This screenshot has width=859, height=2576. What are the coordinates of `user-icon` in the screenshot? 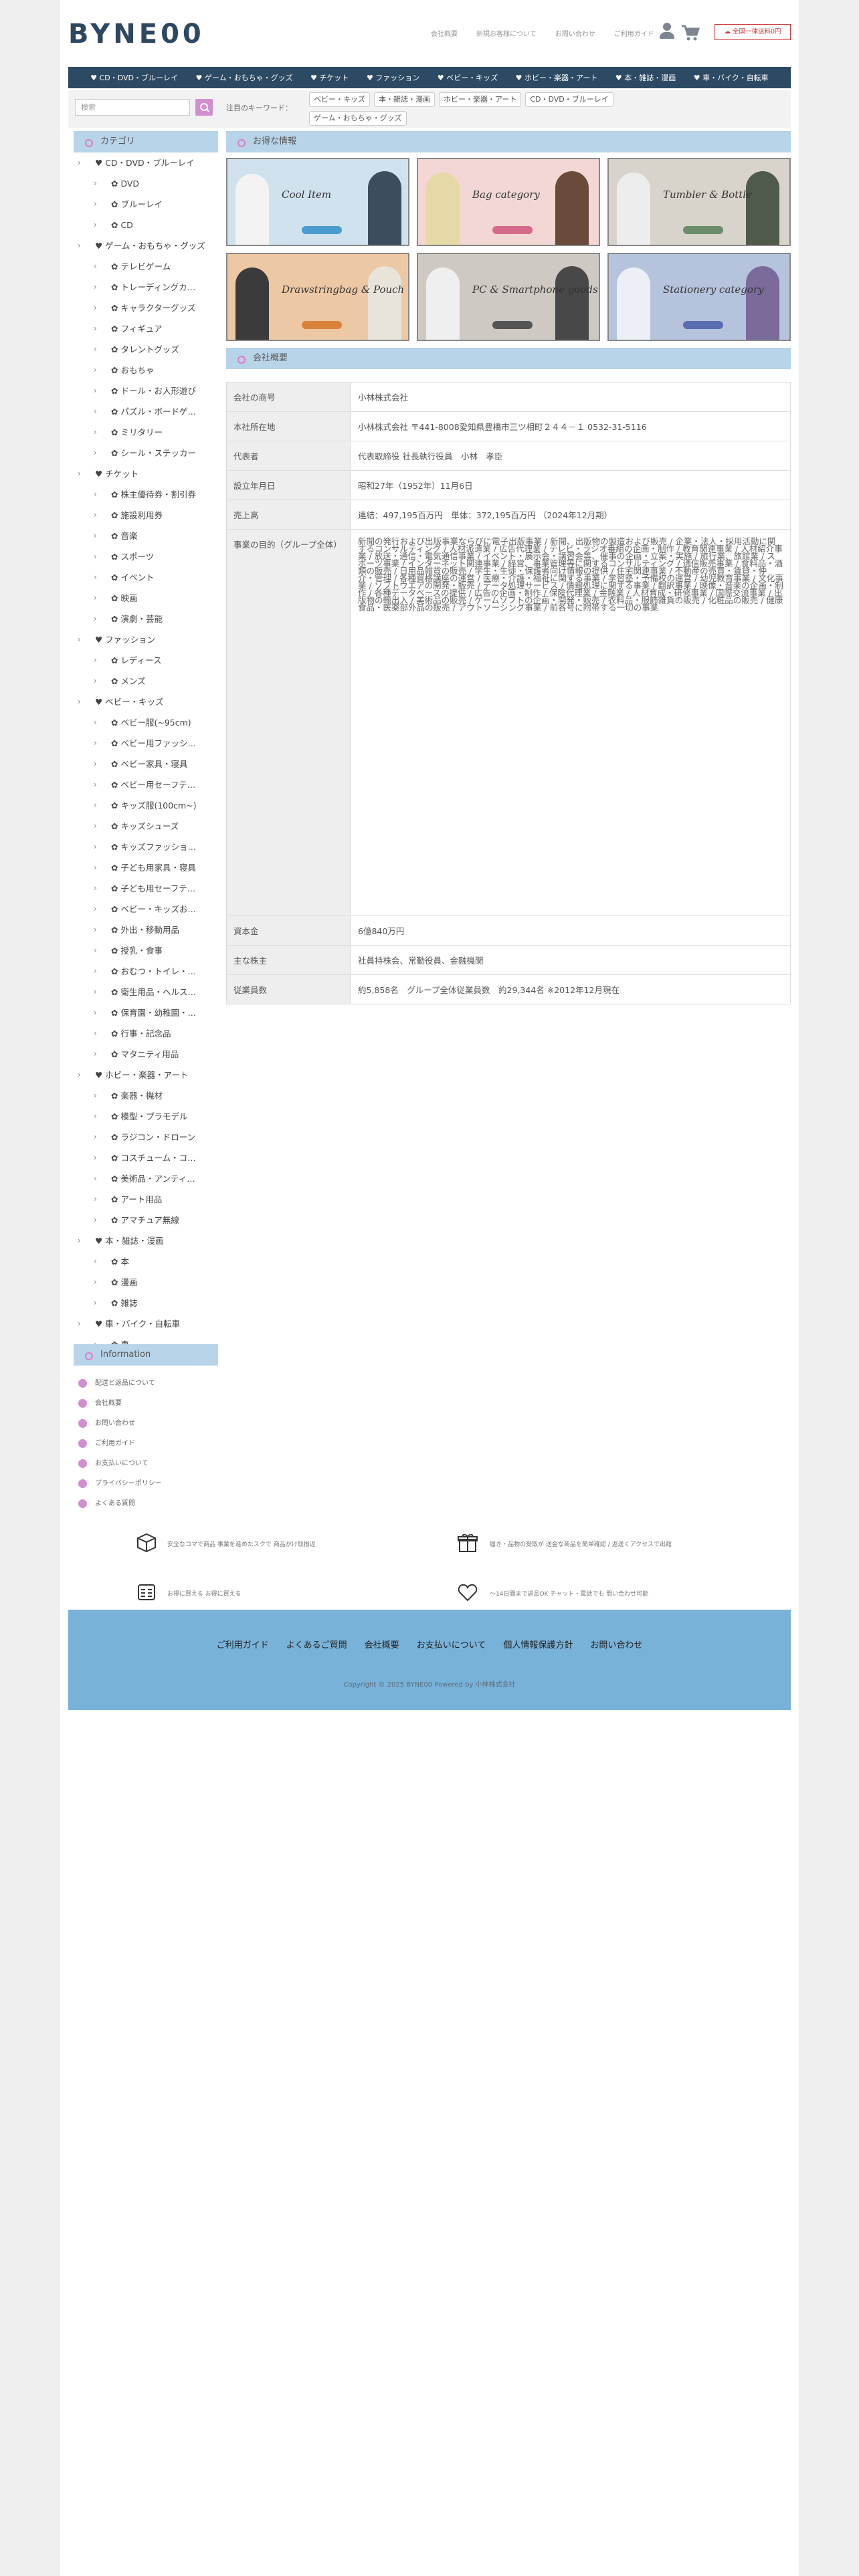 It's located at (666, 32).